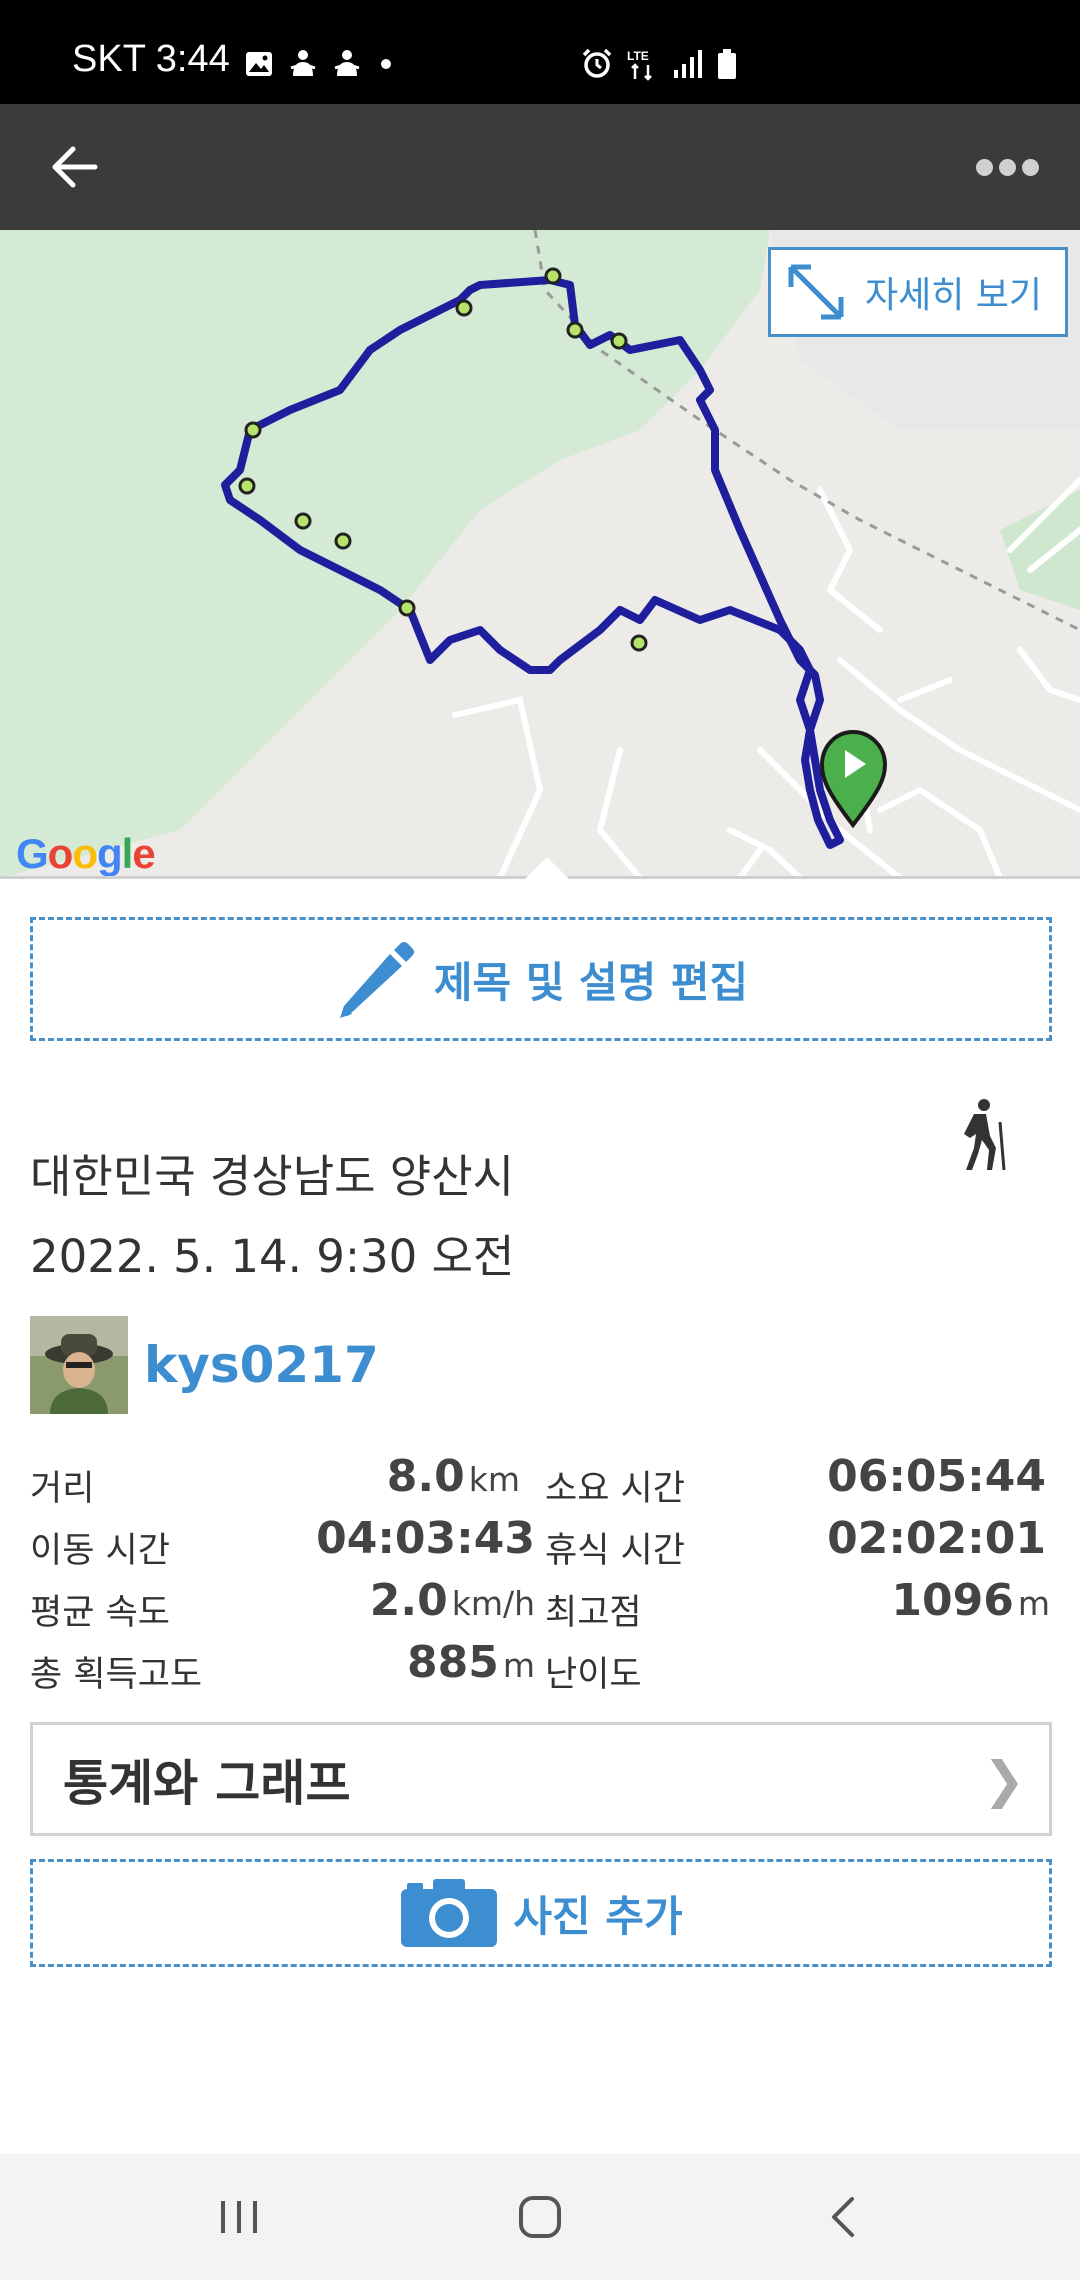 Image resolution: width=1080 pixels, height=2280 pixels. I want to click on signal-icon, so click(688, 64).